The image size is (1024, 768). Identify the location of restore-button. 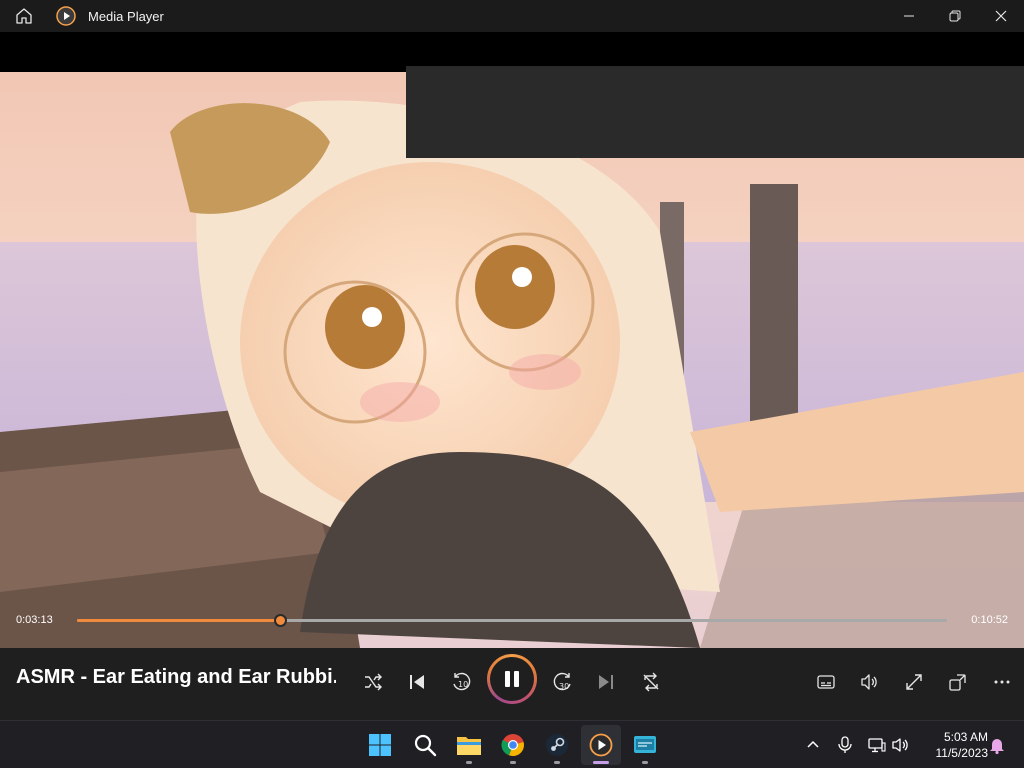
(955, 16).